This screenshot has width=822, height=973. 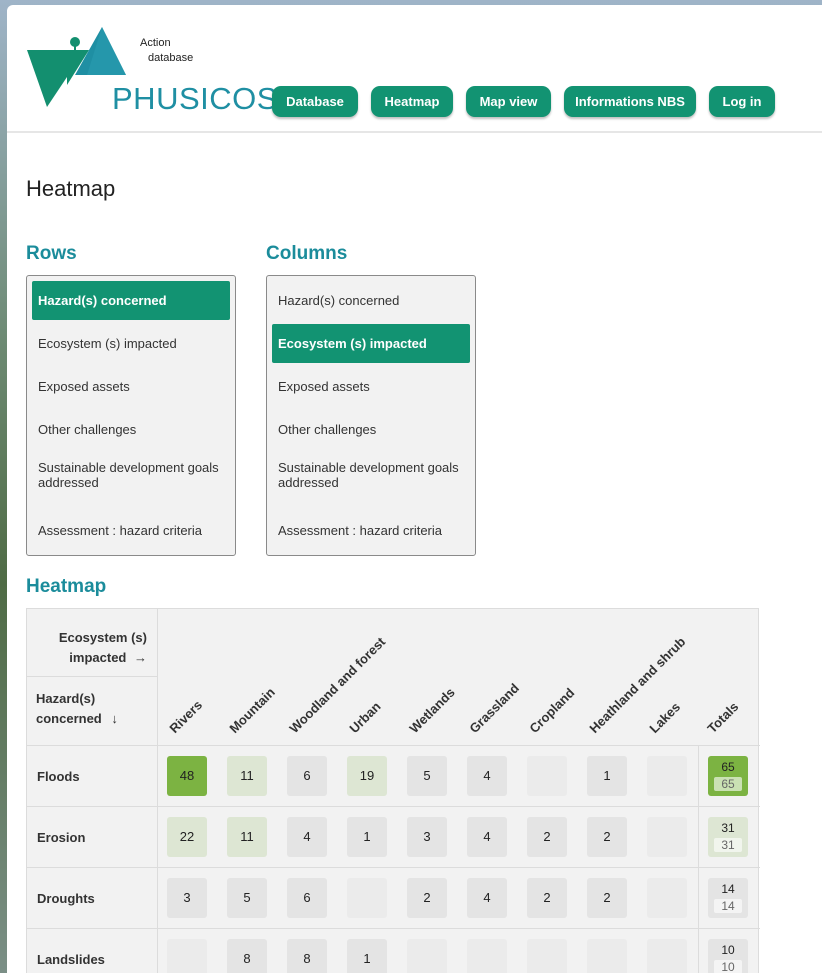 What do you see at coordinates (66, 898) in the screenshot?
I see `row-header-droughts: Droughts` at bounding box center [66, 898].